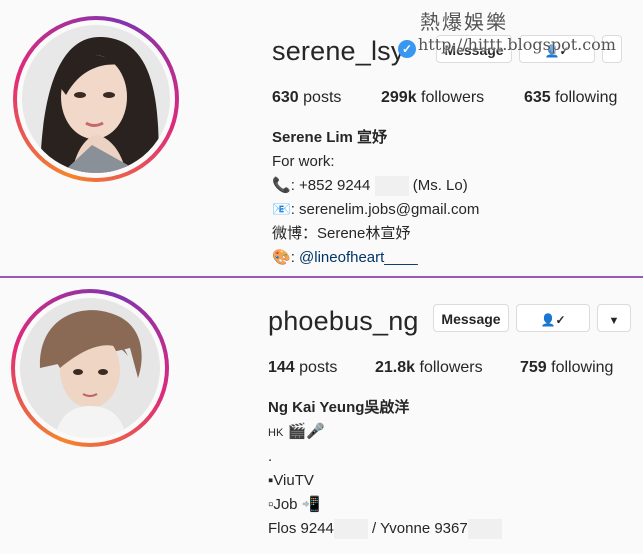  Describe the element at coordinates (281, 257) in the screenshot. I see `palette-icon: 🎨` at that location.